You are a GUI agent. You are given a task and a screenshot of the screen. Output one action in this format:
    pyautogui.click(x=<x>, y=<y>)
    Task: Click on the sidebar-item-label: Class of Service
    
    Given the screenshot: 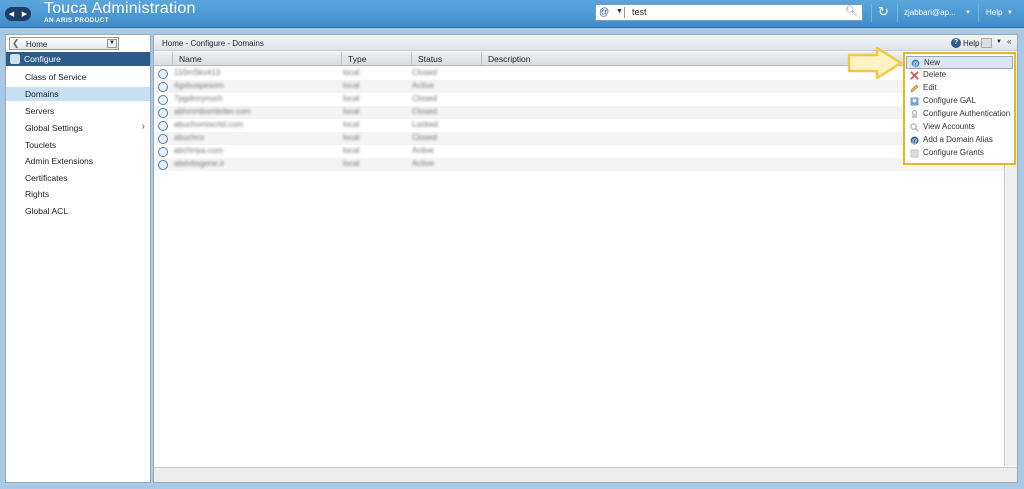 What is the action you would take?
    pyautogui.click(x=56, y=77)
    